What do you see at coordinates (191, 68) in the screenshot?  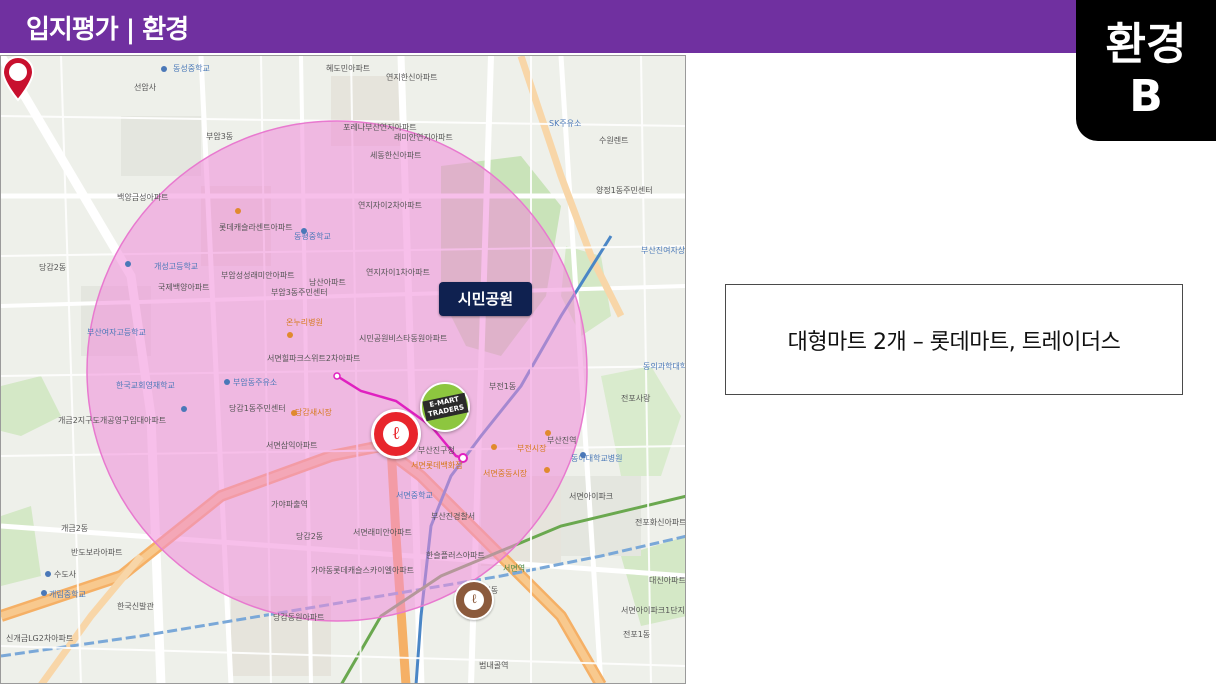 I see `map-label: 동성중학교` at bounding box center [191, 68].